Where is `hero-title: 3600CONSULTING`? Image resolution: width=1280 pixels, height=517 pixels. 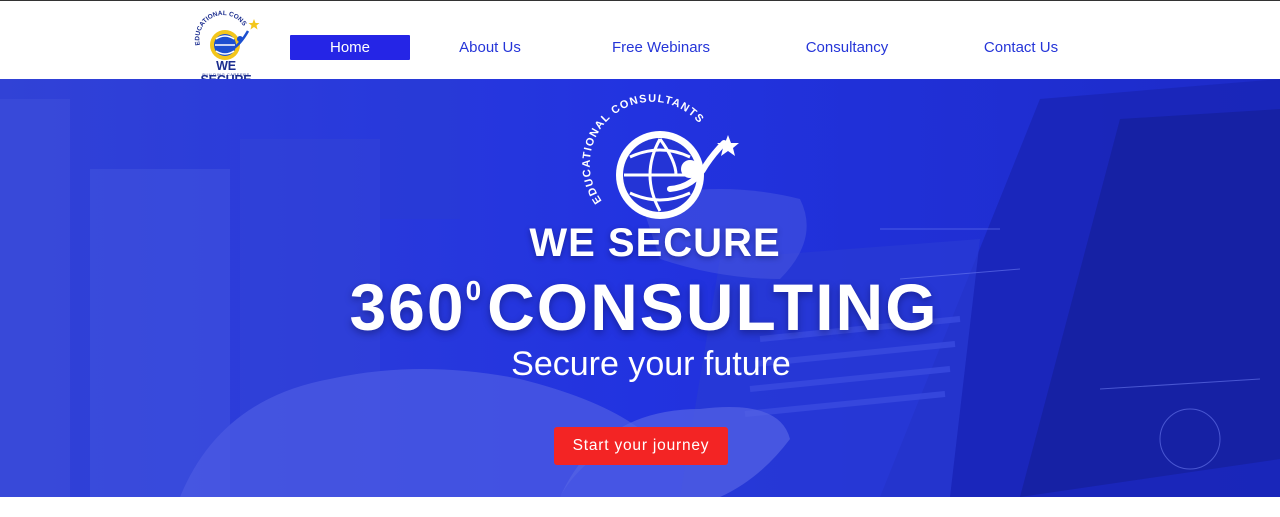
hero-title: 3600CONSULTING is located at coordinates (640, 307).